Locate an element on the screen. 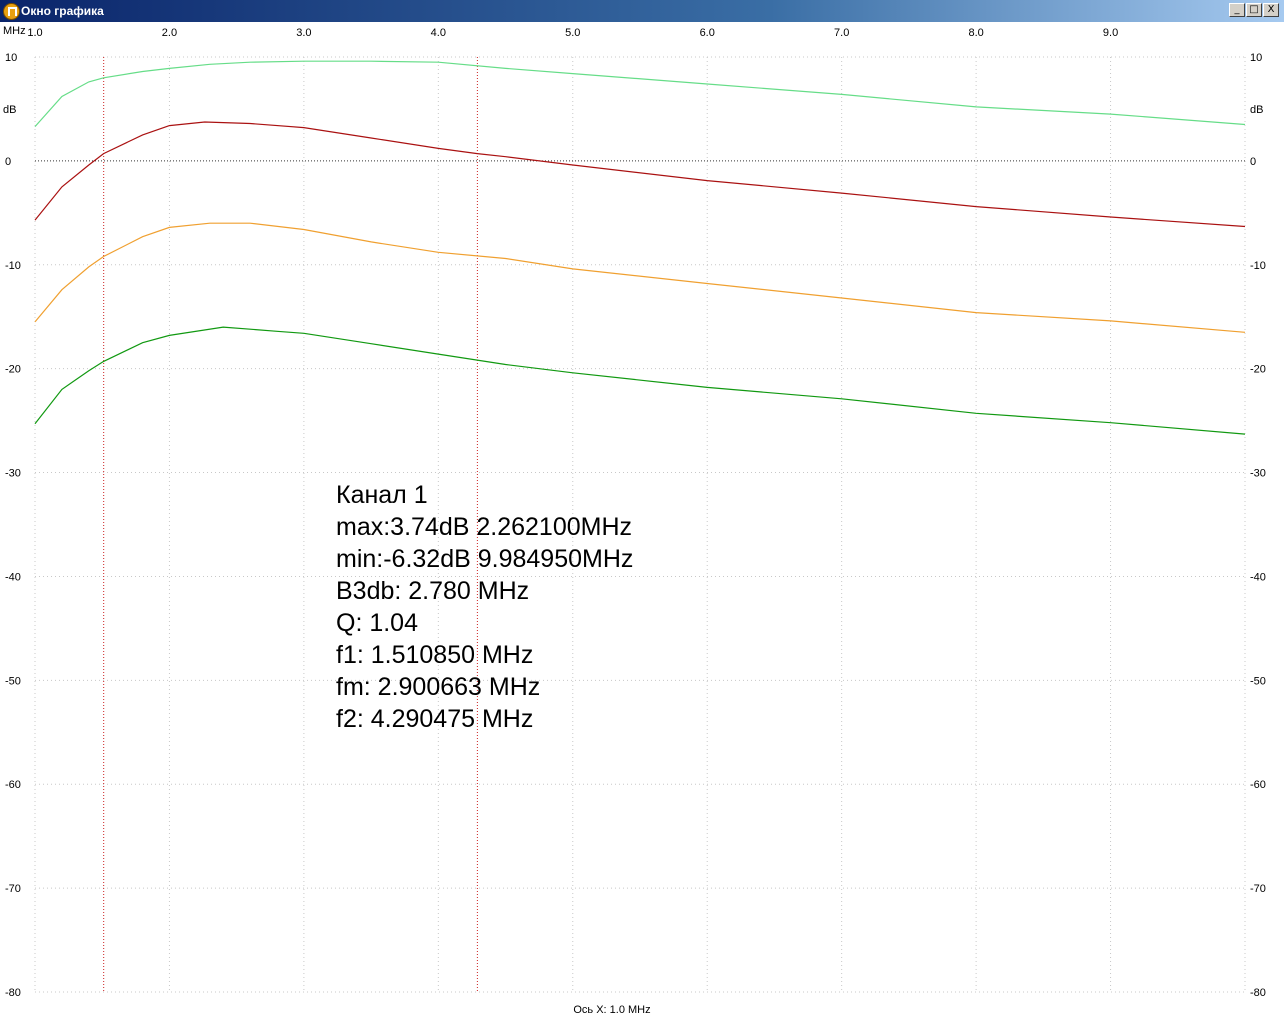 The image size is (1284, 1024). y-tick-label-right: 10 is located at coordinates (1256, 58).